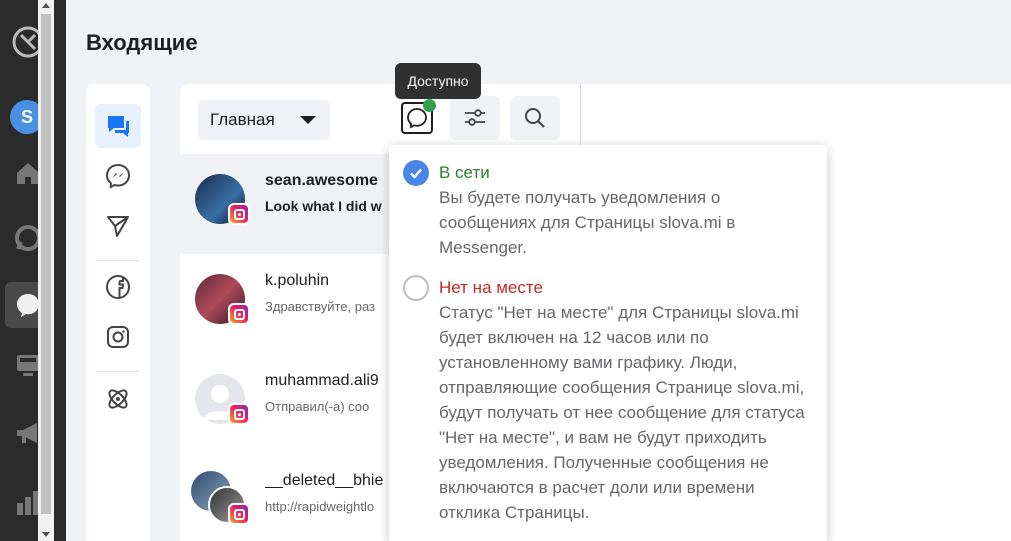  I want to click on conversation-name: __deleted__bhie, so click(324, 480).